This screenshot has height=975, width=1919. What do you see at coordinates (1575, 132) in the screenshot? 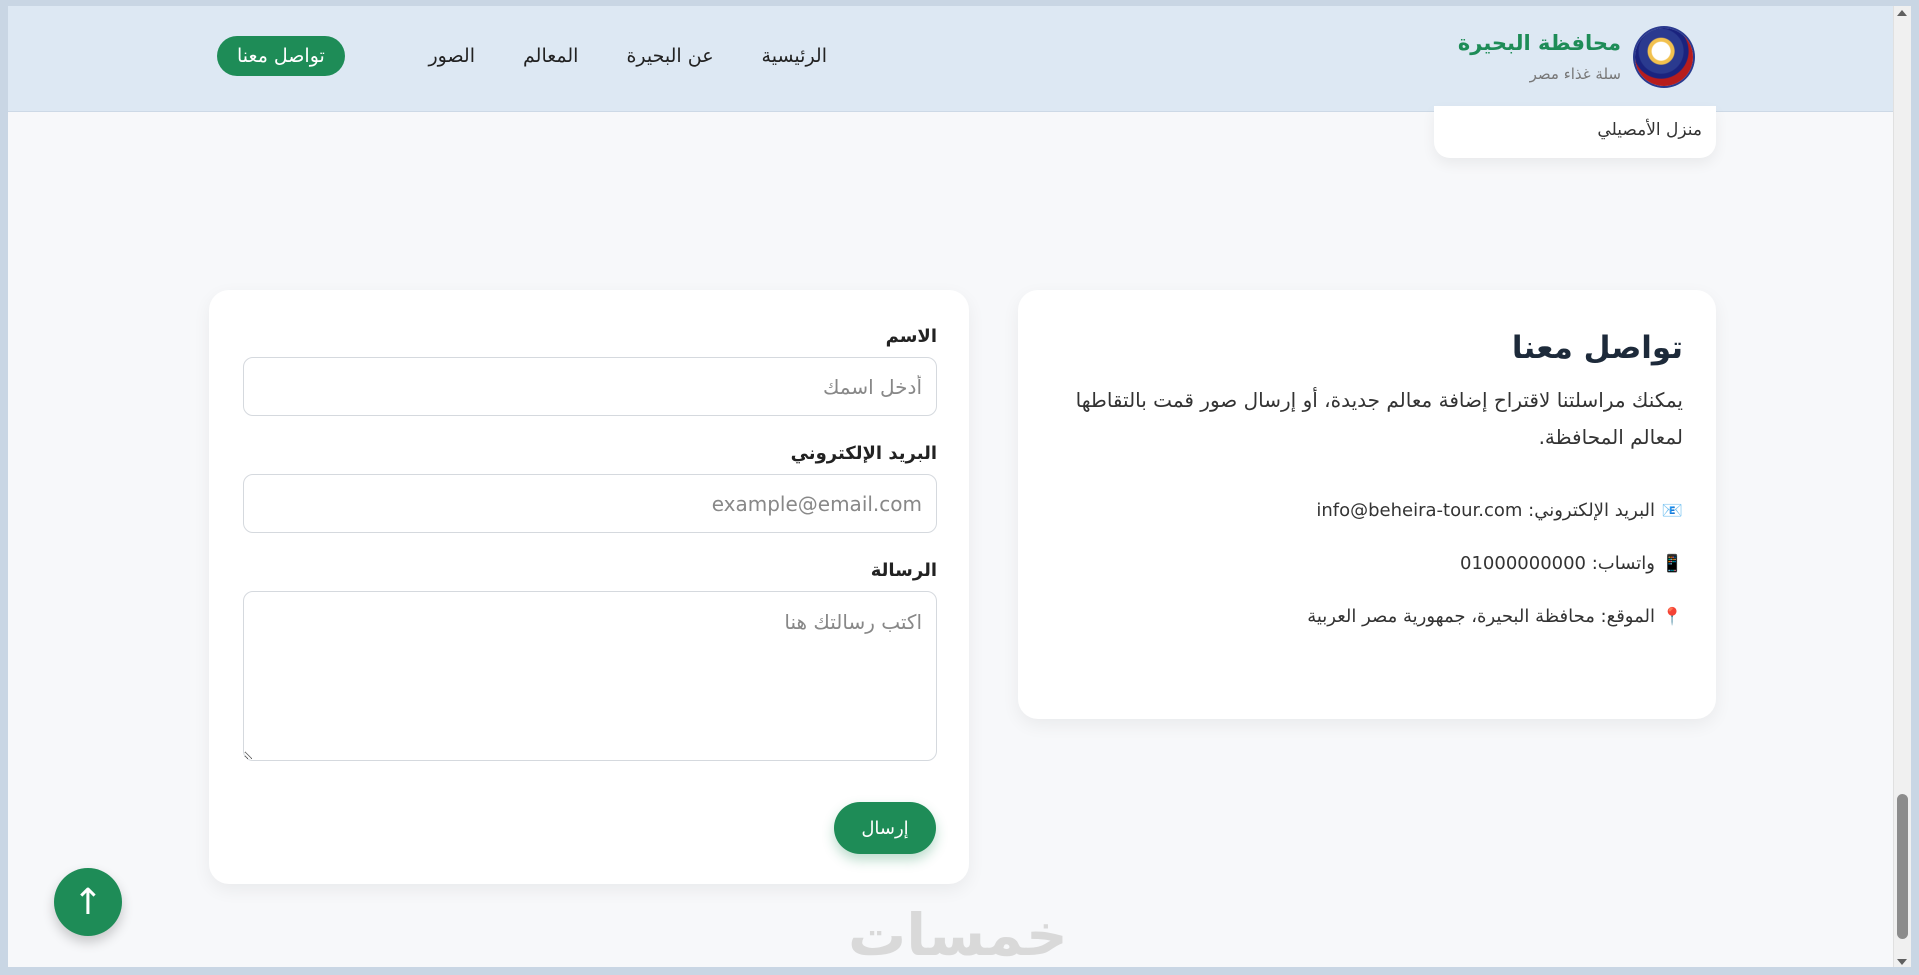
I see `landmark-card: منزل الأمصيلي` at bounding box center [1575, 132].